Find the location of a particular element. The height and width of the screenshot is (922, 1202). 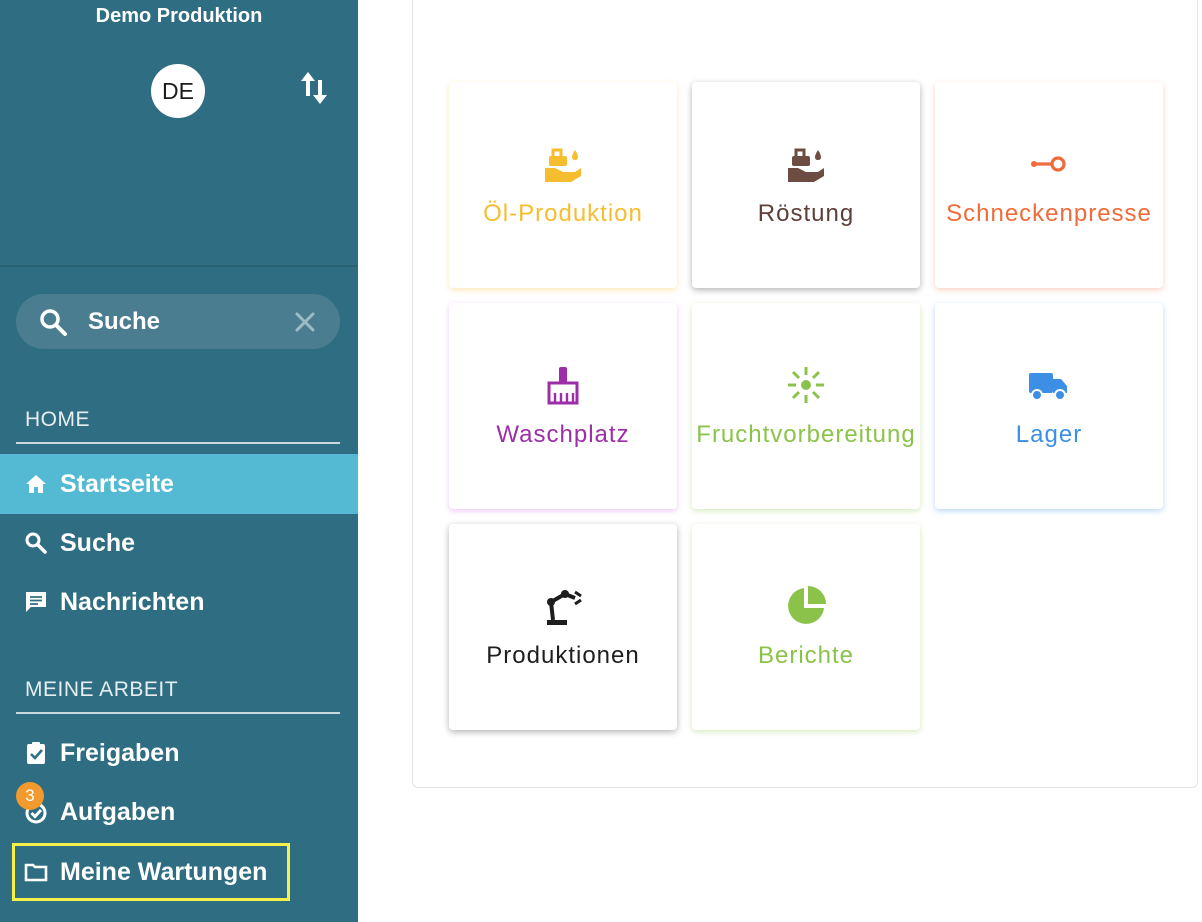

tile-label: Berichte is located at coordinates (806, 655).